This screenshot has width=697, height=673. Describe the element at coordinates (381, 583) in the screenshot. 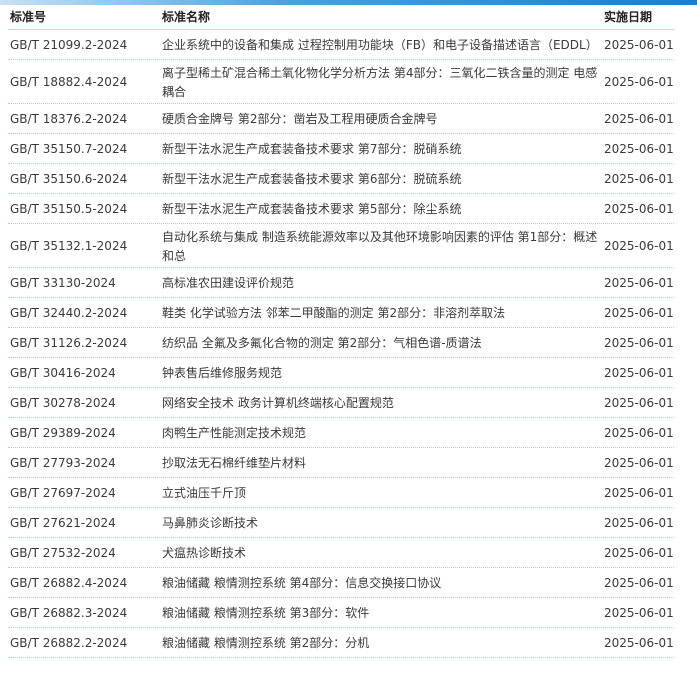

I see `standard-name-link: 粮油储藏 粮情测控系统 第4部分：信息交换接口协议` at that location.